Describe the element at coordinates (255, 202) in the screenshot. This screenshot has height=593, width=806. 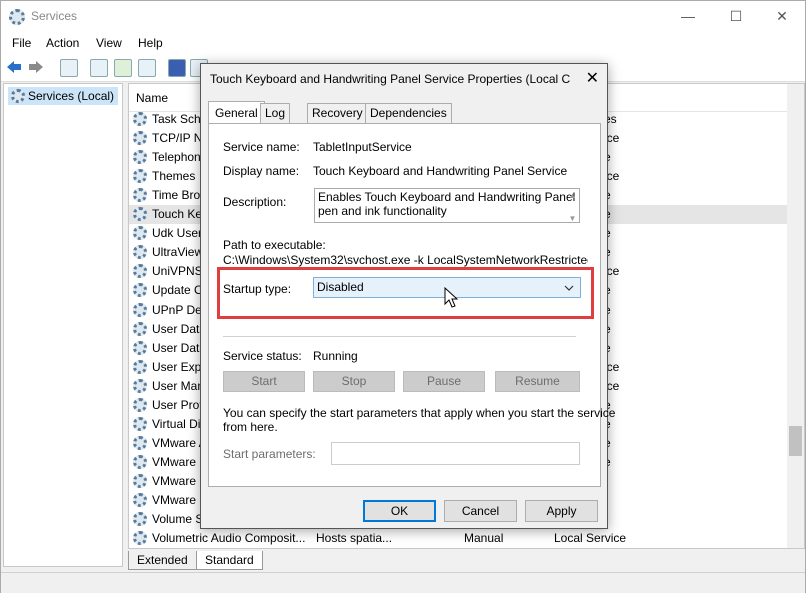
I see `description-label: Description:` at that location.